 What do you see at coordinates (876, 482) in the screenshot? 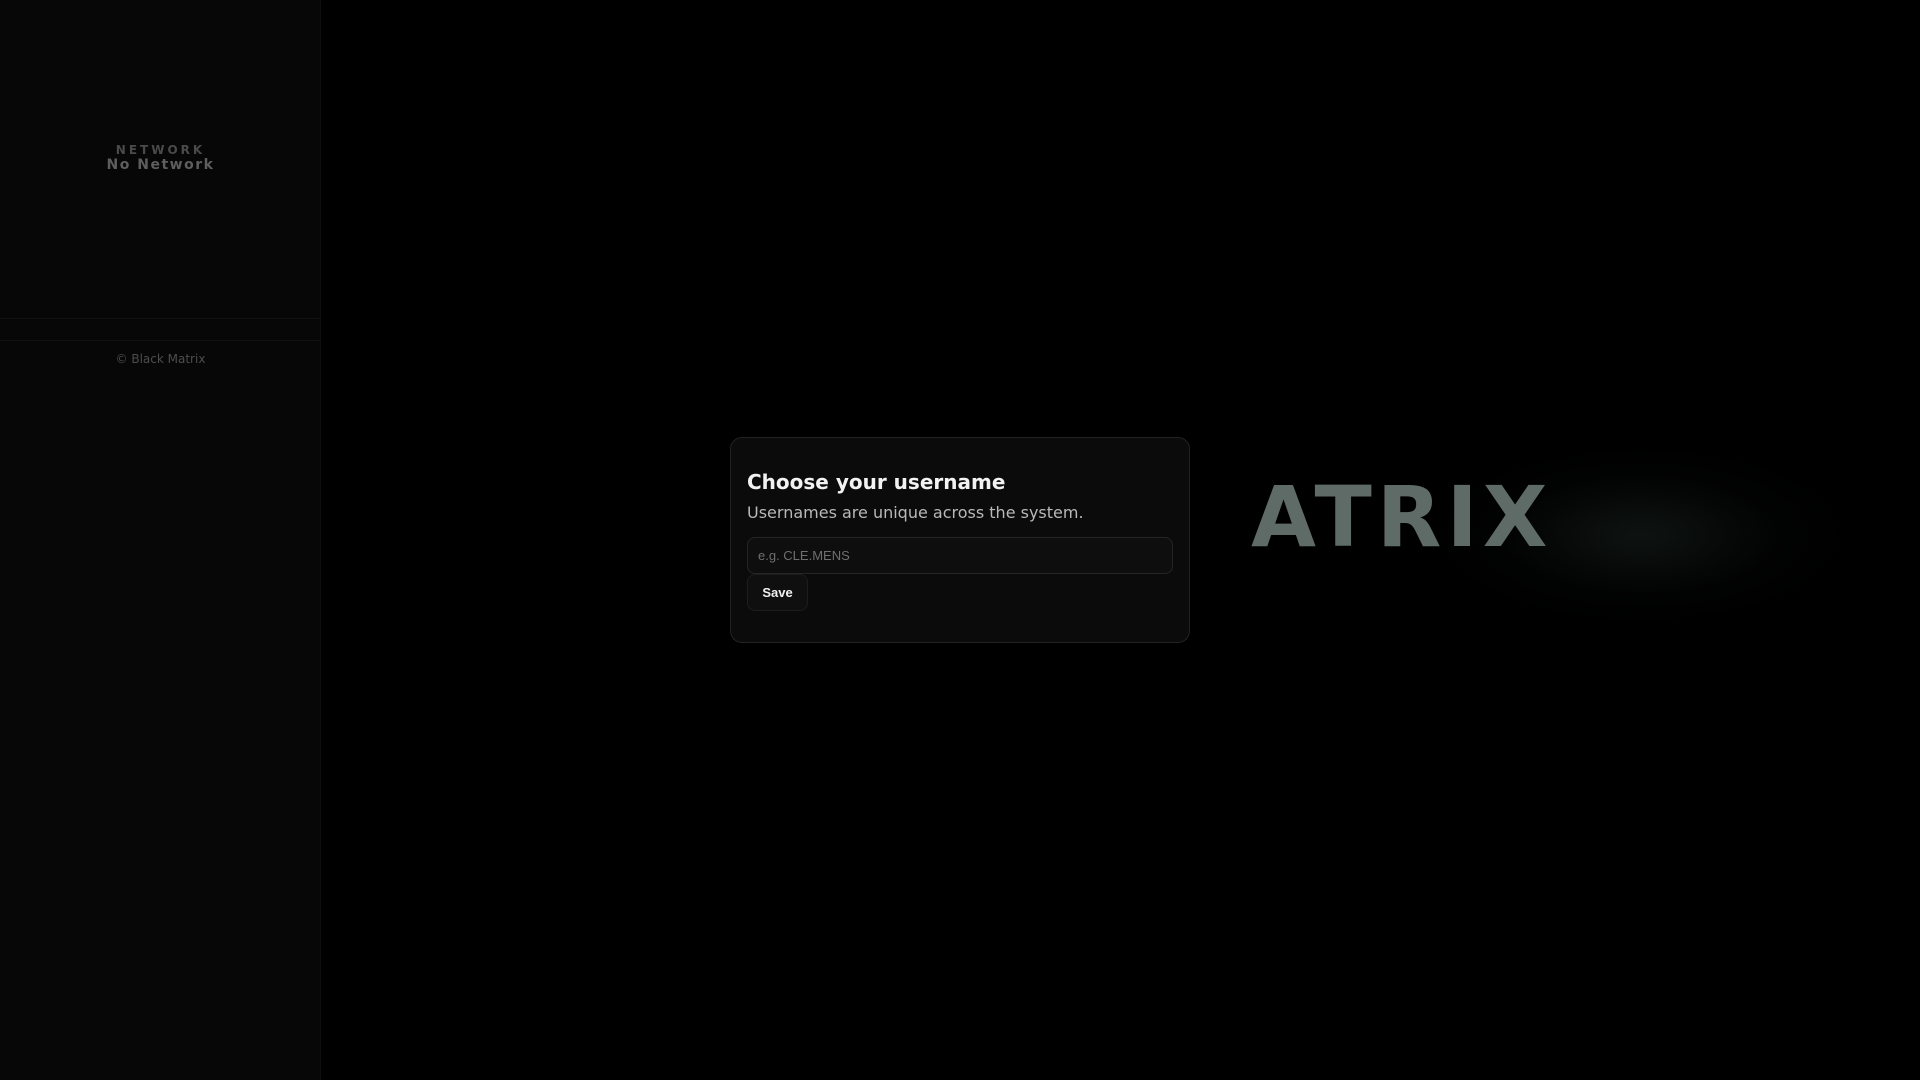
I see `dialog-title: Choose your username` at bounding box center [876, 482].